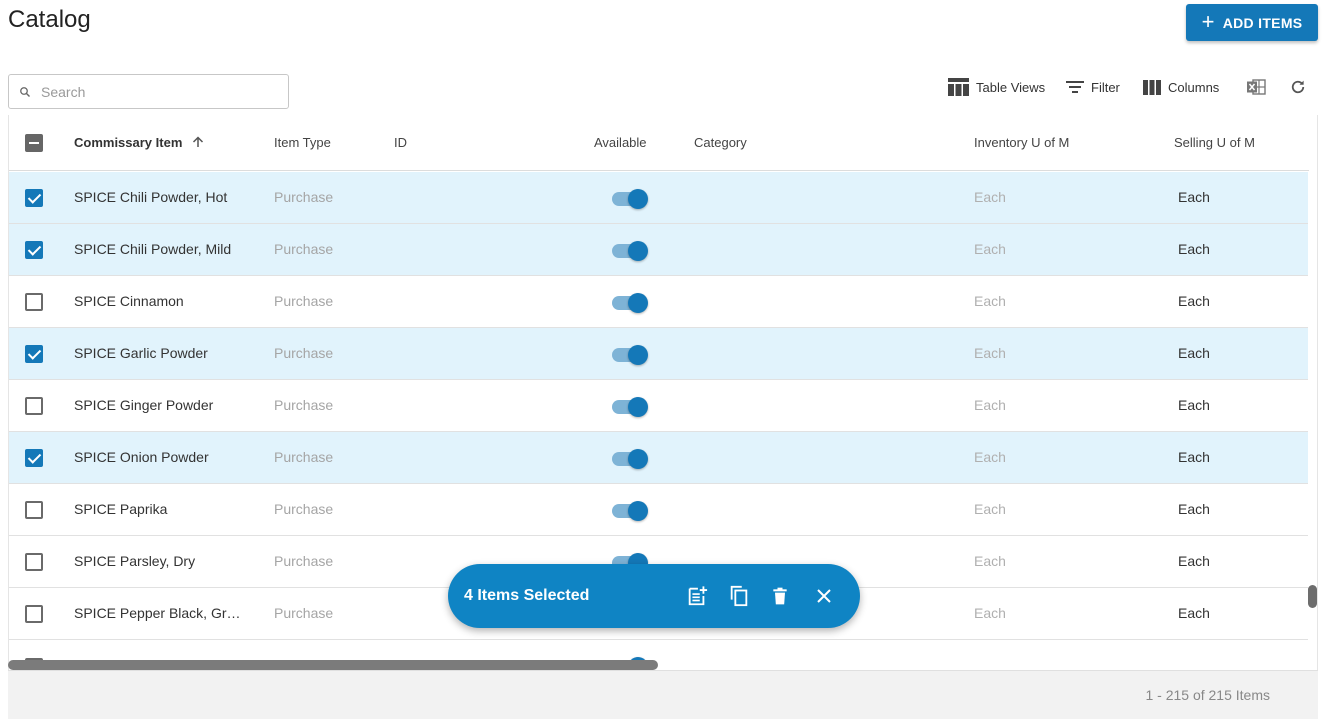  I want to click on close-selection-button, so click(824, 596).